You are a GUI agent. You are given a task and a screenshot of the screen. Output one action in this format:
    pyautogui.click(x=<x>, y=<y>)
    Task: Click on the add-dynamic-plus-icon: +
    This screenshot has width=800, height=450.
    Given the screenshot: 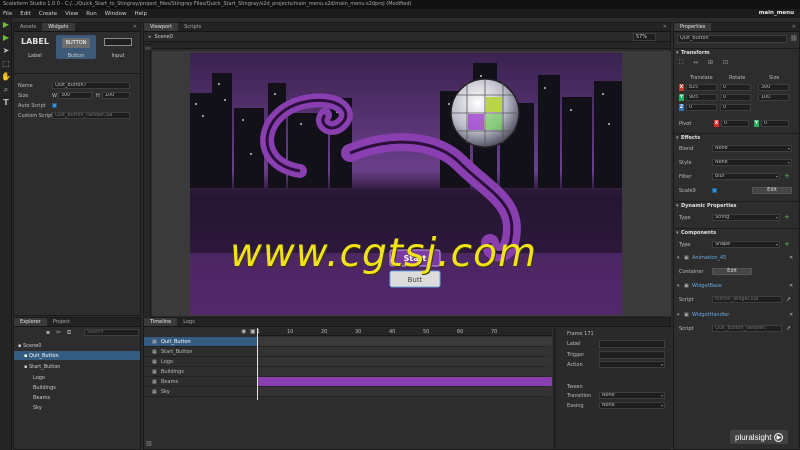 What is the action you would take?
    pyautogui.click(x=787, y=217)
    